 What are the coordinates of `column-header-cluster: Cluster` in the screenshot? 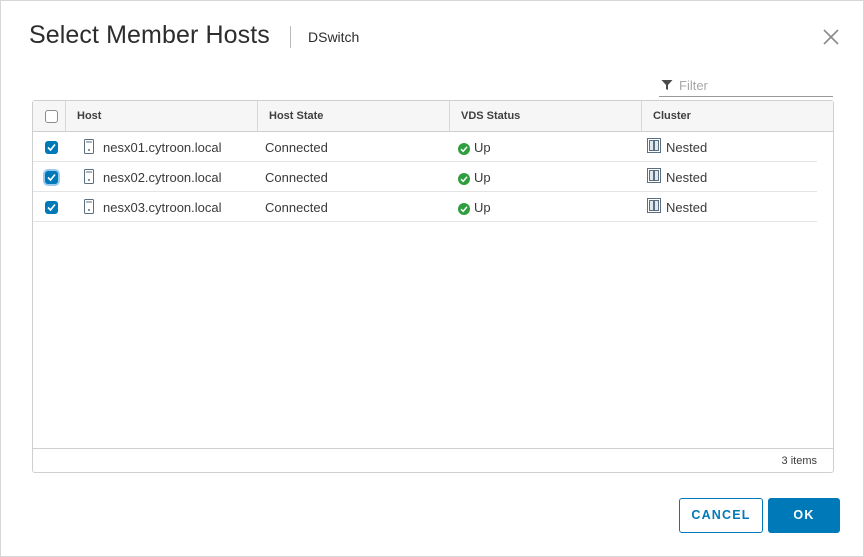 It's located at (736, 116).